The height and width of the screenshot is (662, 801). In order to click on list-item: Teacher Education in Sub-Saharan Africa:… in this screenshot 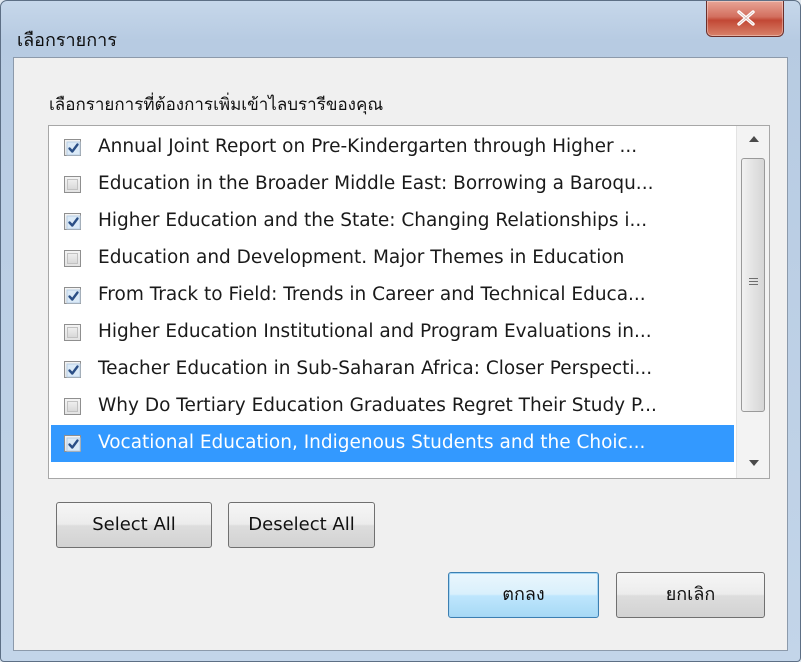, I will do `click(392, 369)`.